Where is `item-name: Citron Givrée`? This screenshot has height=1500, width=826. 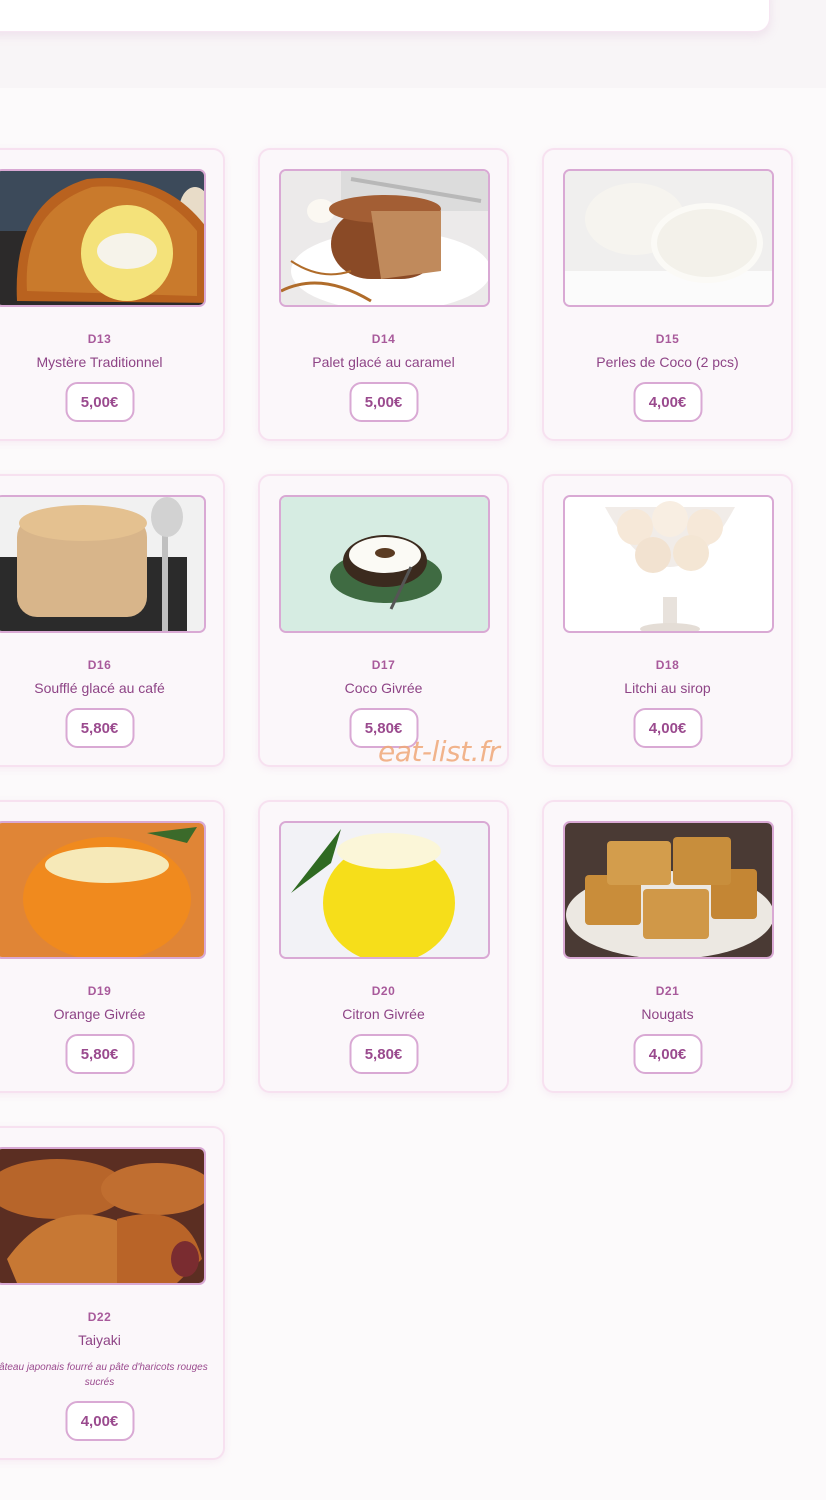 item-name: Citron Givrée is located at coordinates (383, 1014).